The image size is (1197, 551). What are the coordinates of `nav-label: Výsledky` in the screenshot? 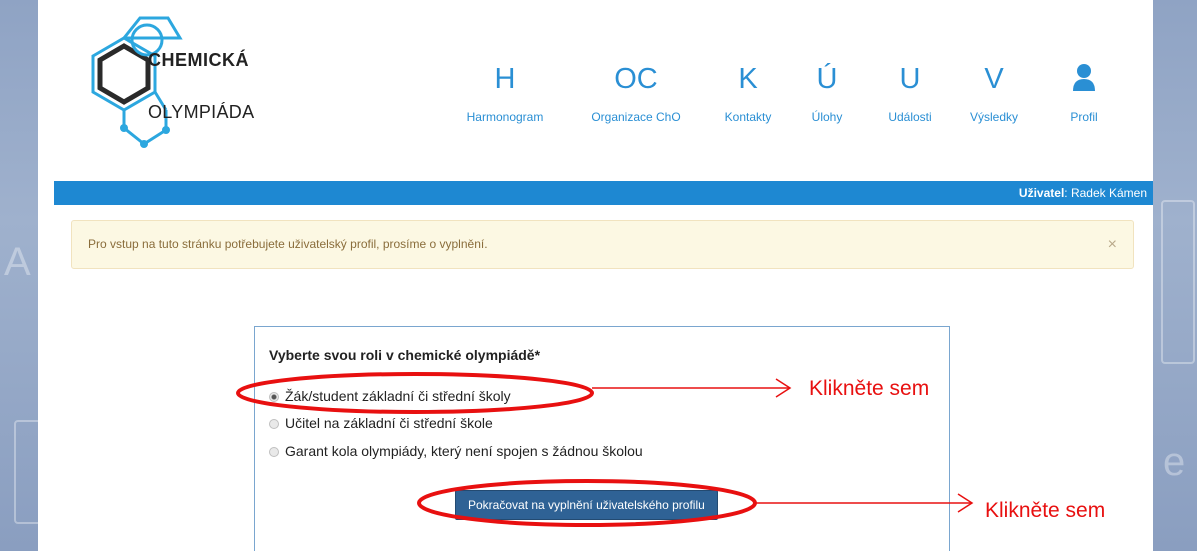 It's located at (994, 117).